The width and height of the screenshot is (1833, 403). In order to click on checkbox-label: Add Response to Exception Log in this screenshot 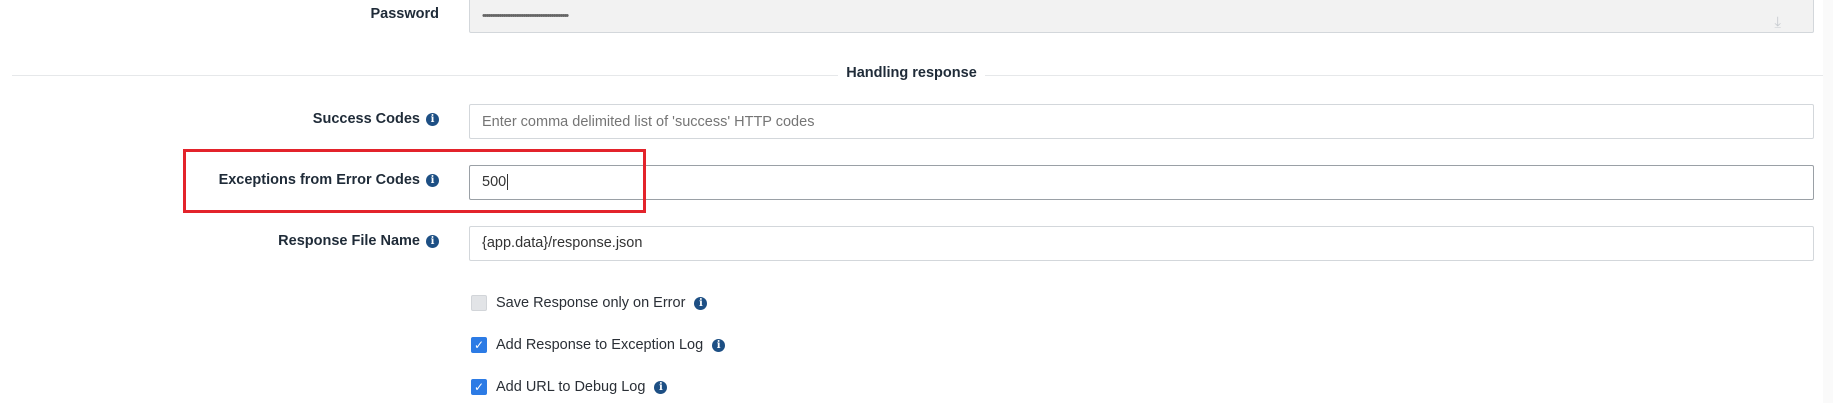, I will do `click(600, 345)`.